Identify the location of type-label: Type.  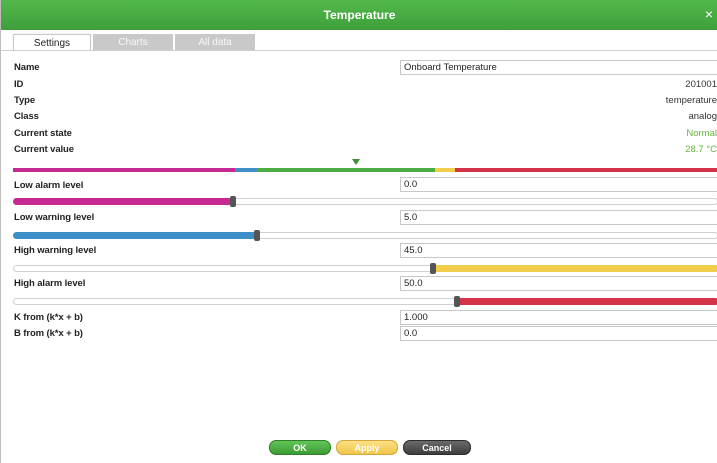
(25, 100).